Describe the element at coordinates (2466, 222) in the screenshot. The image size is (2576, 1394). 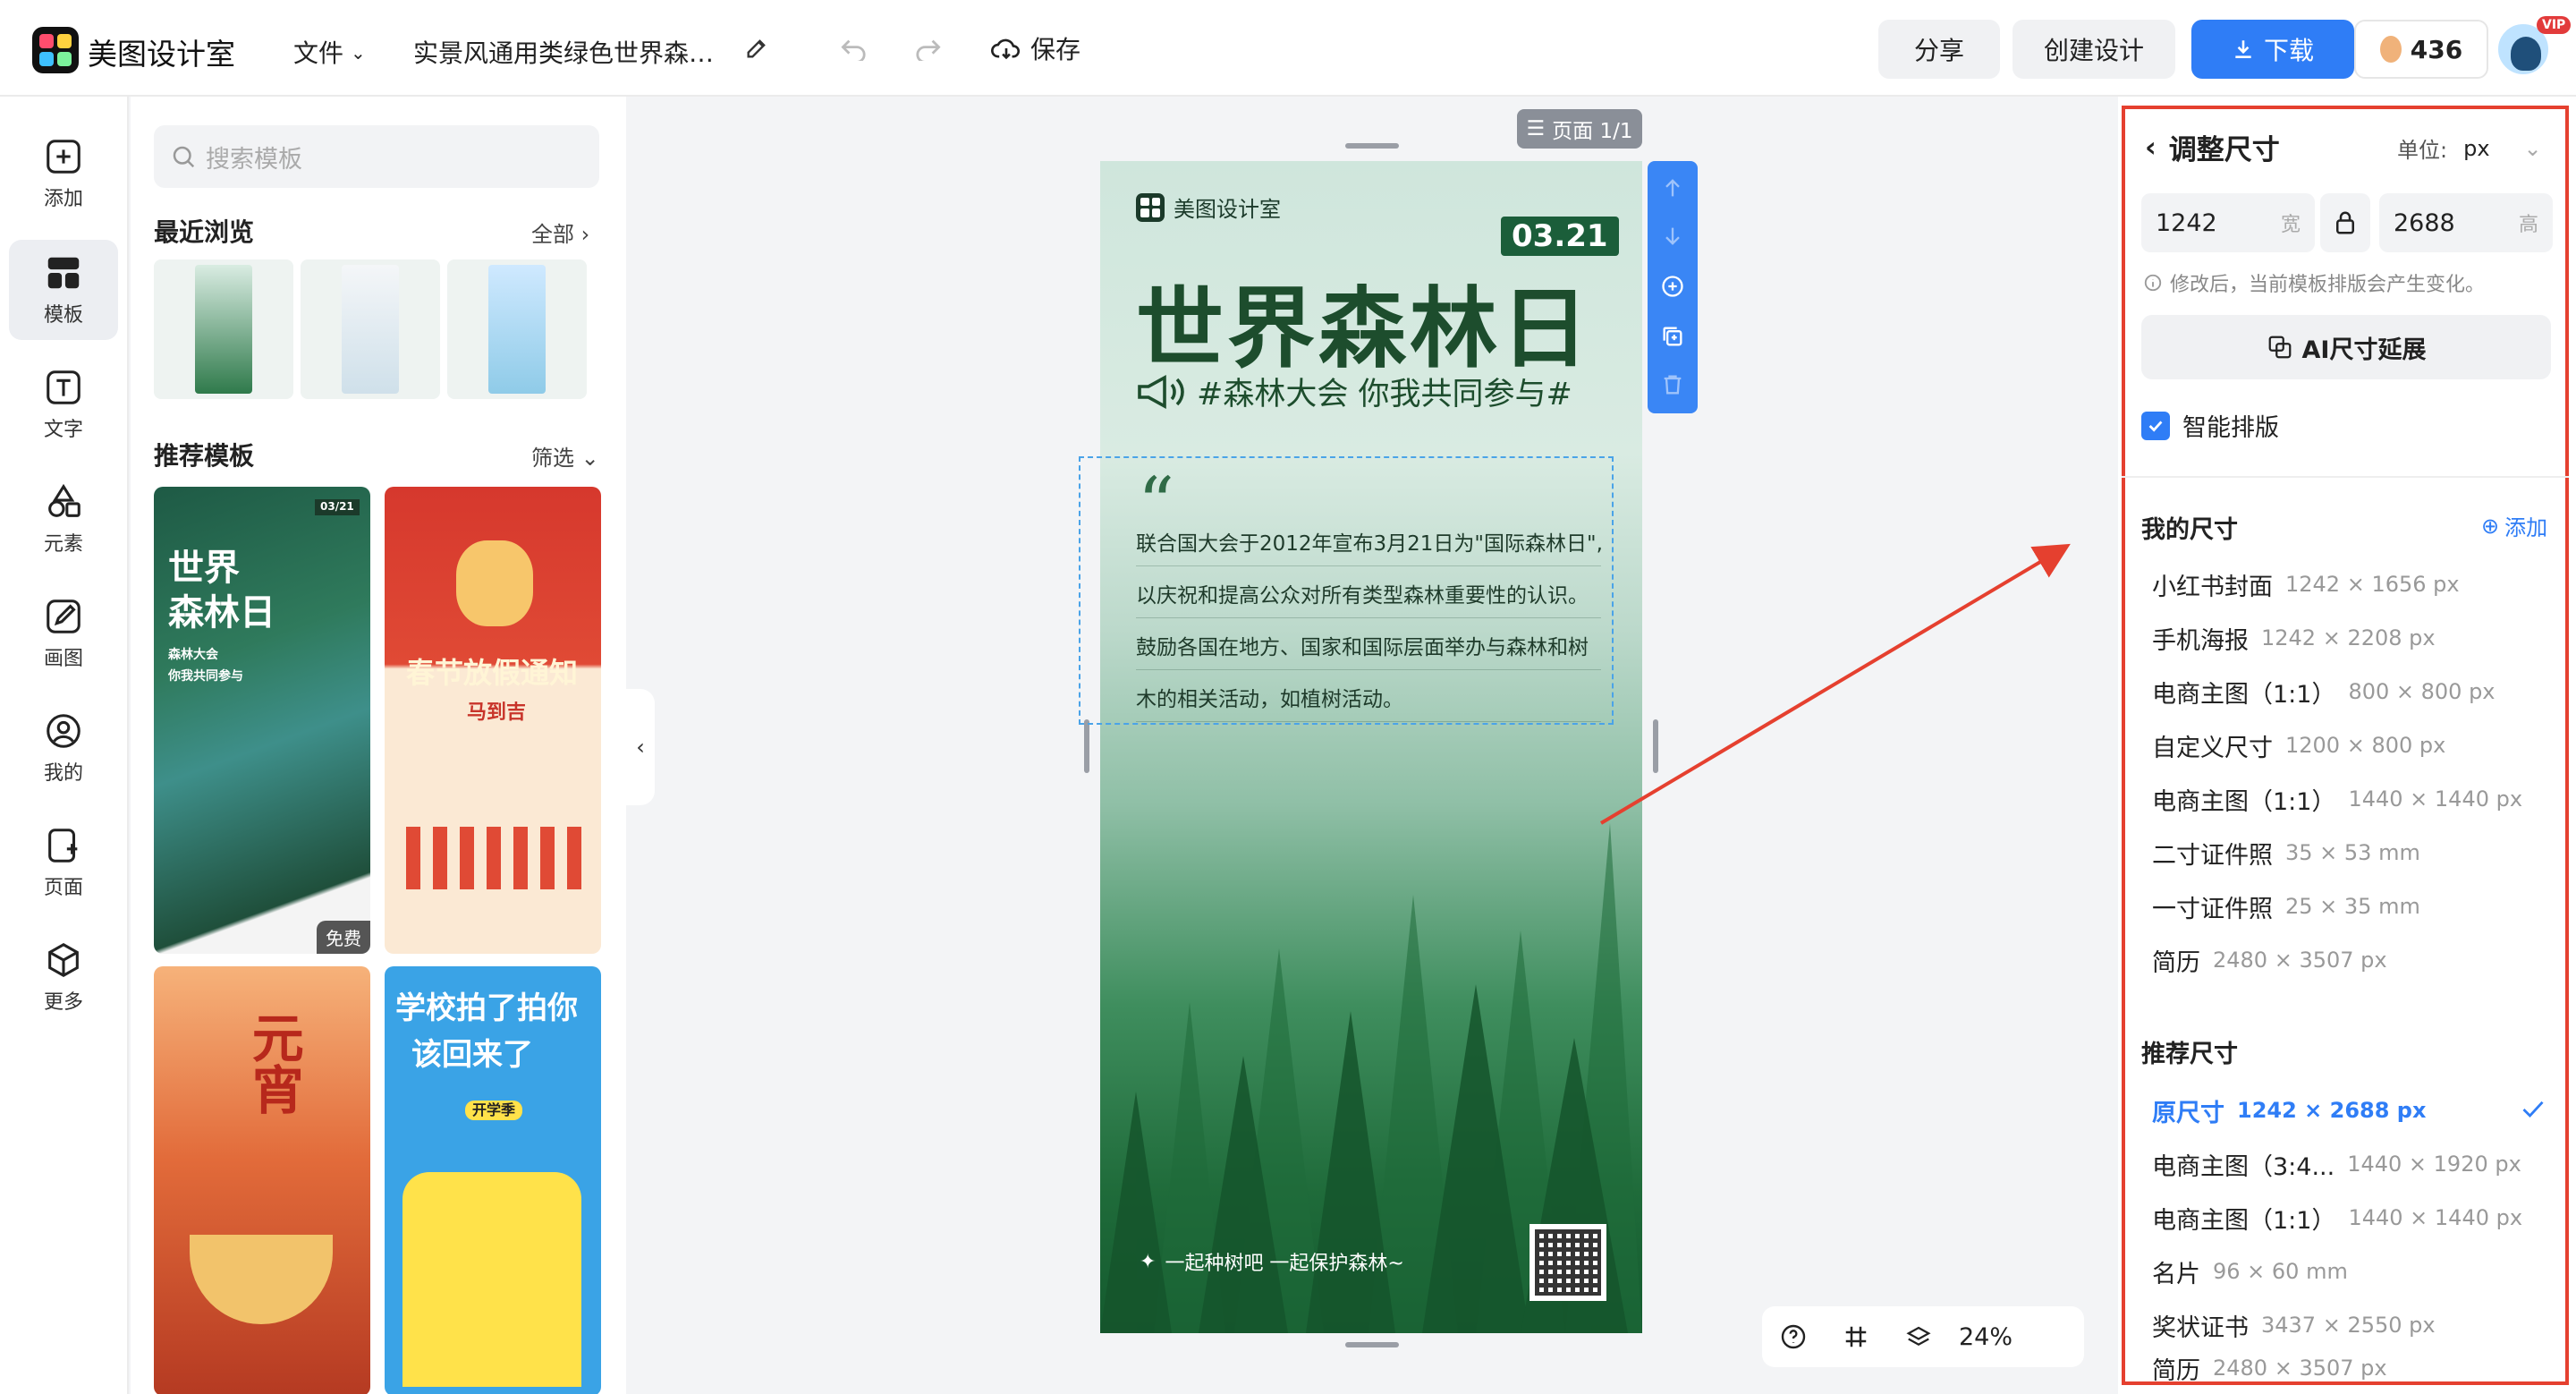
I see `height-input: 2688 高` at that location.